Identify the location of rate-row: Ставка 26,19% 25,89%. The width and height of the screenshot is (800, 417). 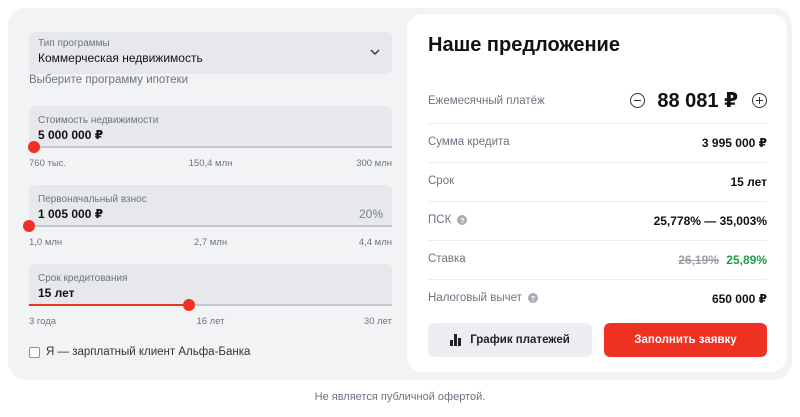
(597, 260).